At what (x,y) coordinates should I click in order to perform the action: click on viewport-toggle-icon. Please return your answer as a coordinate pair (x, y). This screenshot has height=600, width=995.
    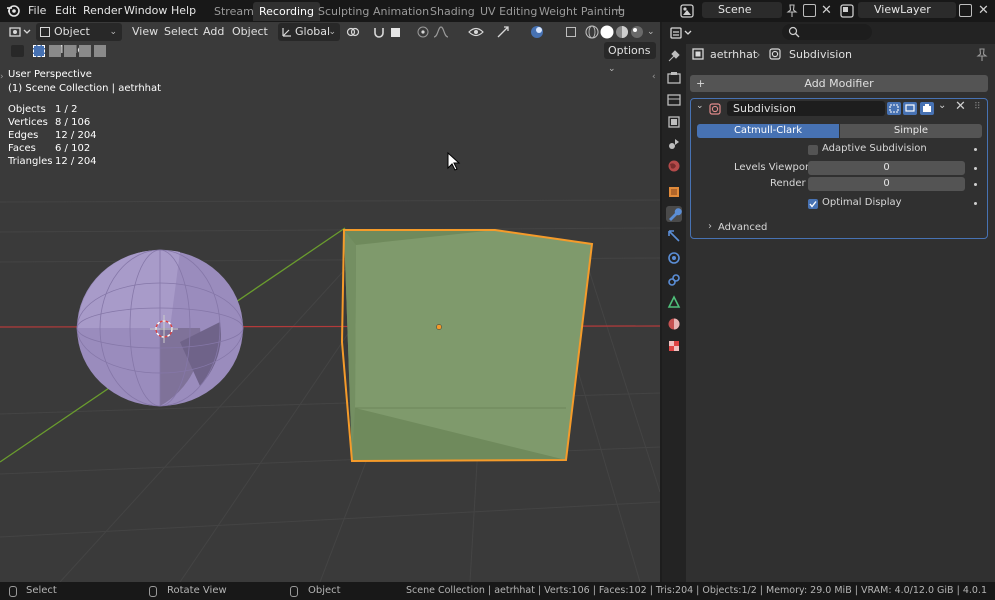
    Looking at the image, I should click on (910, 108).